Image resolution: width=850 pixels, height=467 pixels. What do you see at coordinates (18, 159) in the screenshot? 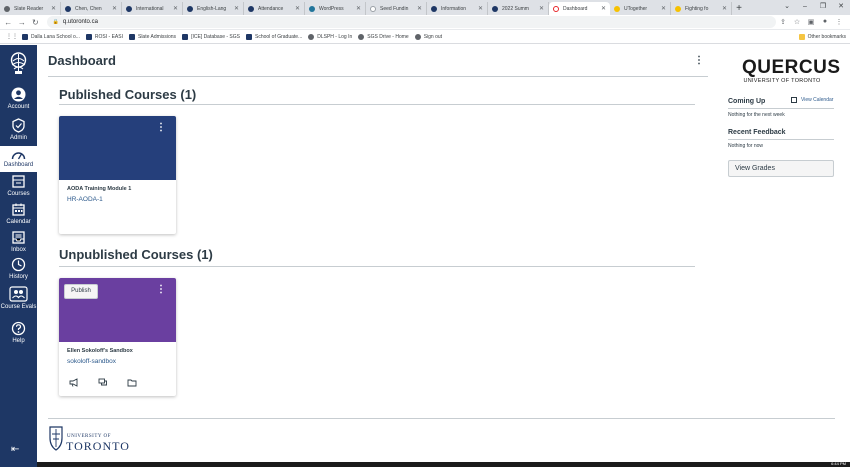
I see `nav-item-dashboard: Dashboard` at bounding box center [18, 159].